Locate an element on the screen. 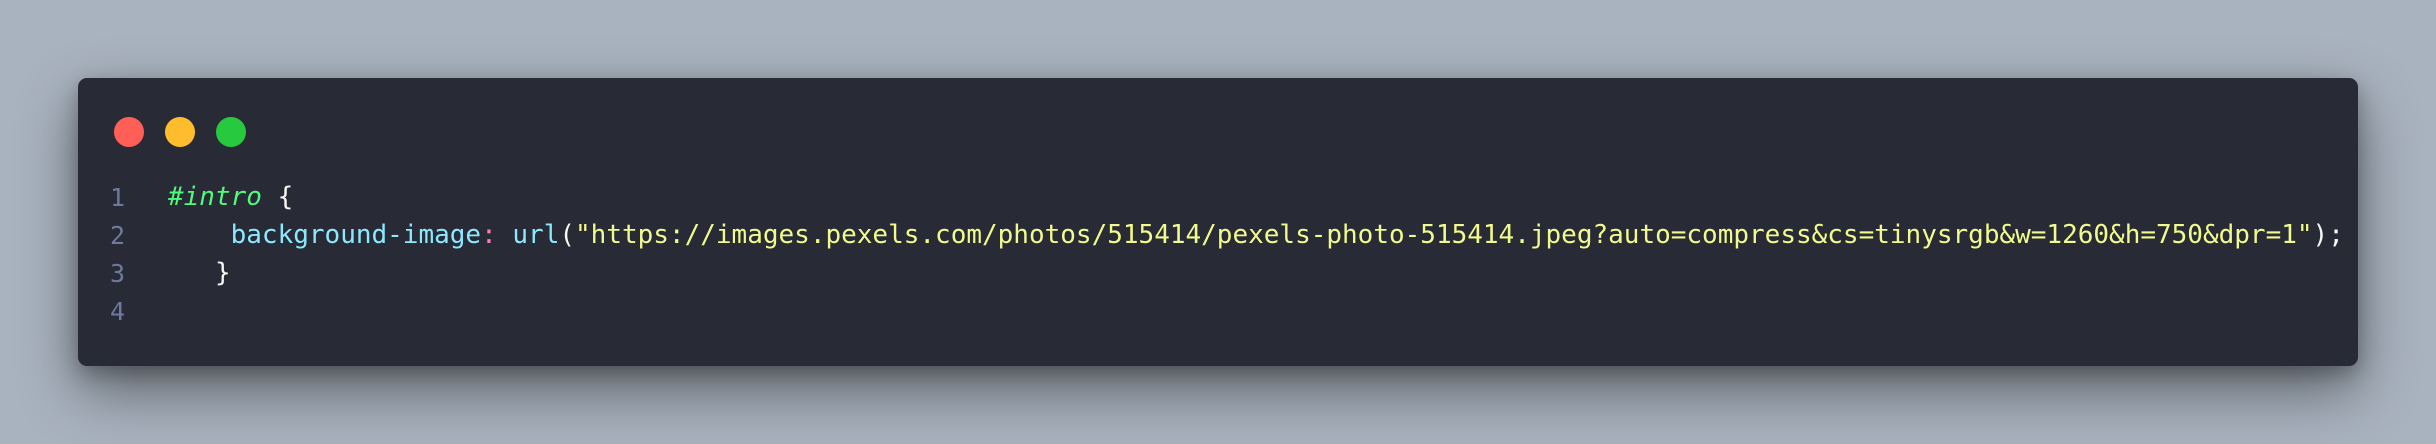 Image resolution: width=2436 pixels, height=444 pixels. colon: : is located at coordinates (489, 235).